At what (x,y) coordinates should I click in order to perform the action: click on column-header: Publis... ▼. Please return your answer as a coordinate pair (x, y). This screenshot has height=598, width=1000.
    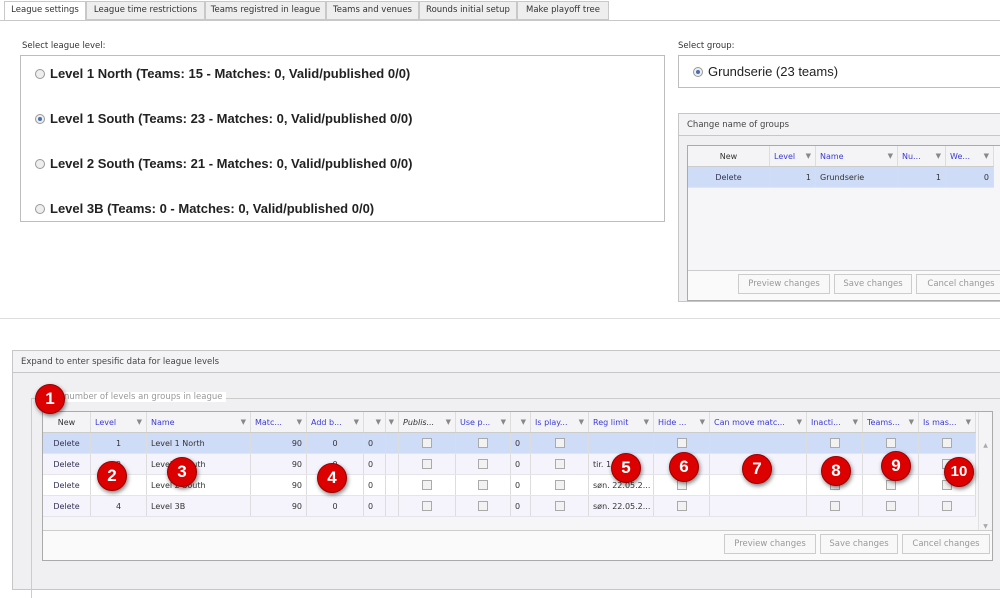
    Looking at the image, I should click on (427, 422).